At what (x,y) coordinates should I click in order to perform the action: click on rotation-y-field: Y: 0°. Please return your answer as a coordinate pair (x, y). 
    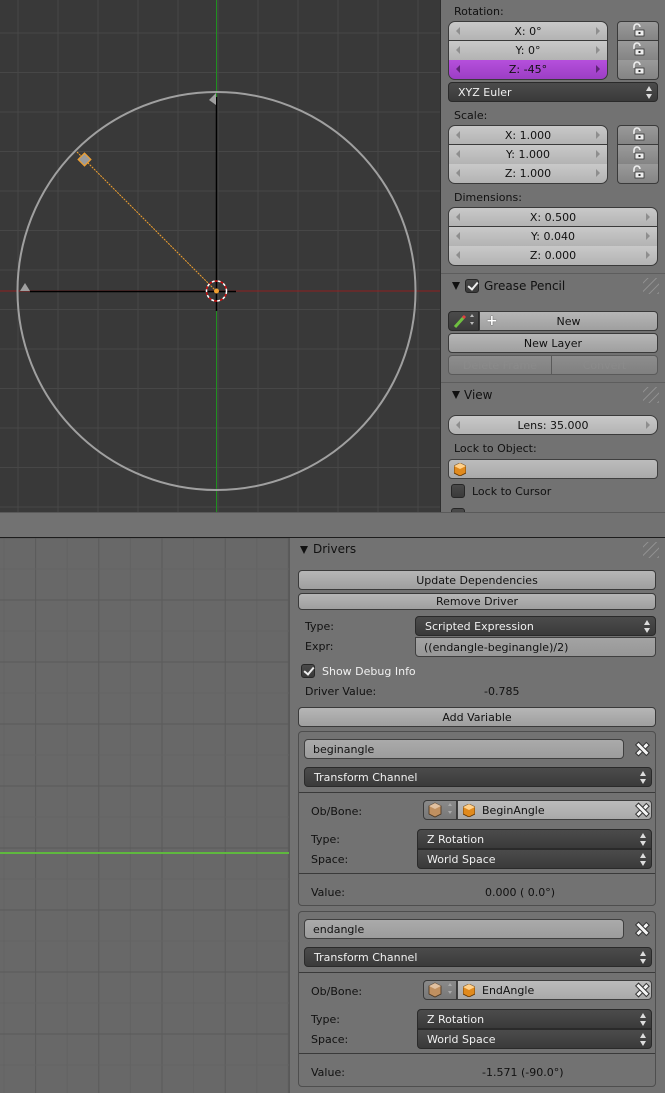
    Looking at the image, I should click on (528, 51).